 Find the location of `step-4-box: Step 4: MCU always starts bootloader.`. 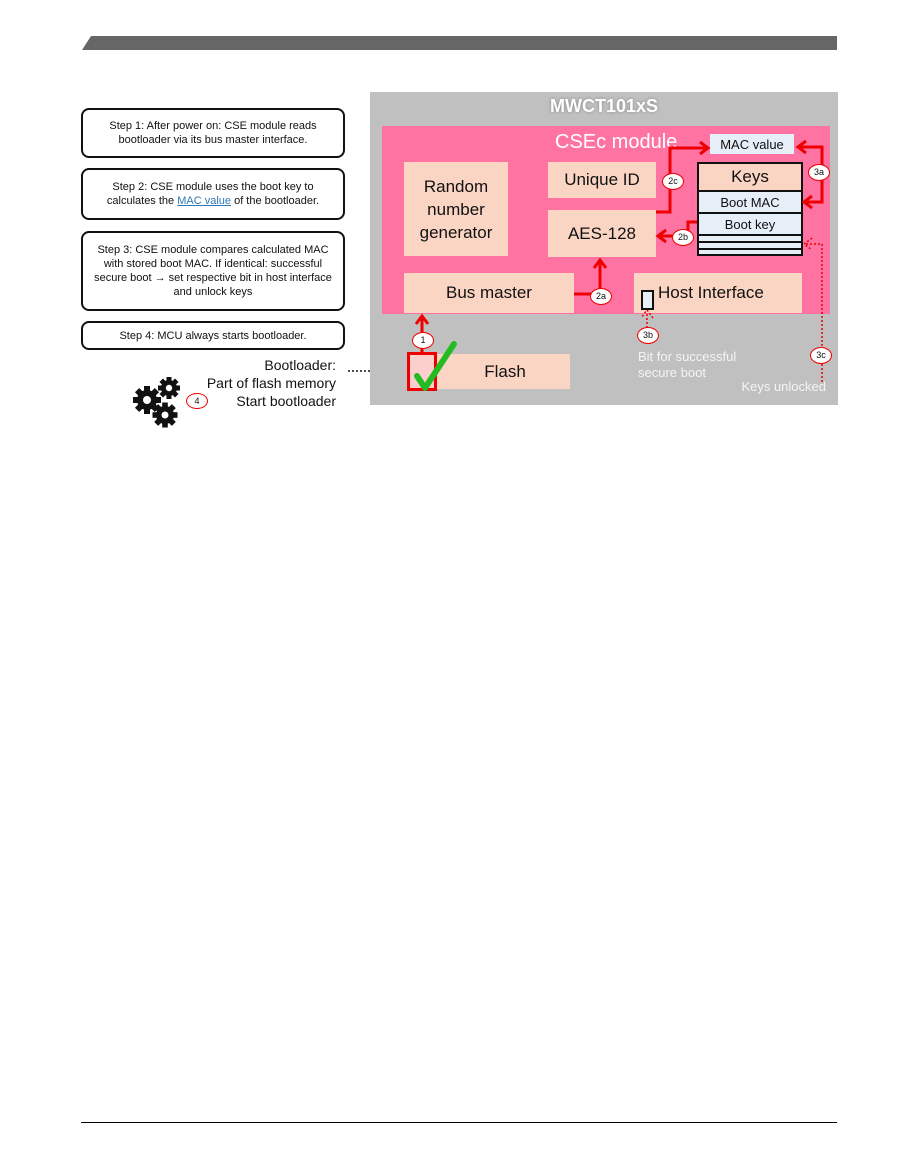

step-4-box: Step 4: MCU always starts bootloader. is located at coordinates (213, 335).